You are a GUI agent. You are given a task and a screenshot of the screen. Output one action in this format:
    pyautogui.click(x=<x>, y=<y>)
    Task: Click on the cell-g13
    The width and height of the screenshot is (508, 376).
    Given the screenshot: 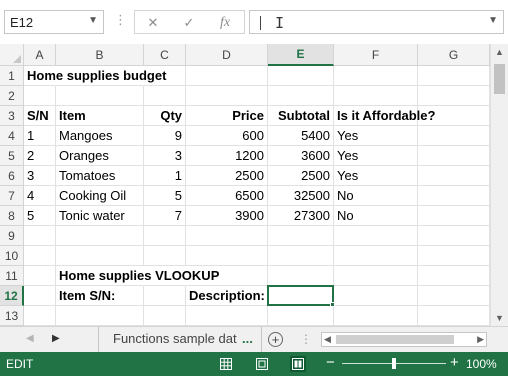 What is the action you would take?
    pyautogui.click(x=454, y=316)
    